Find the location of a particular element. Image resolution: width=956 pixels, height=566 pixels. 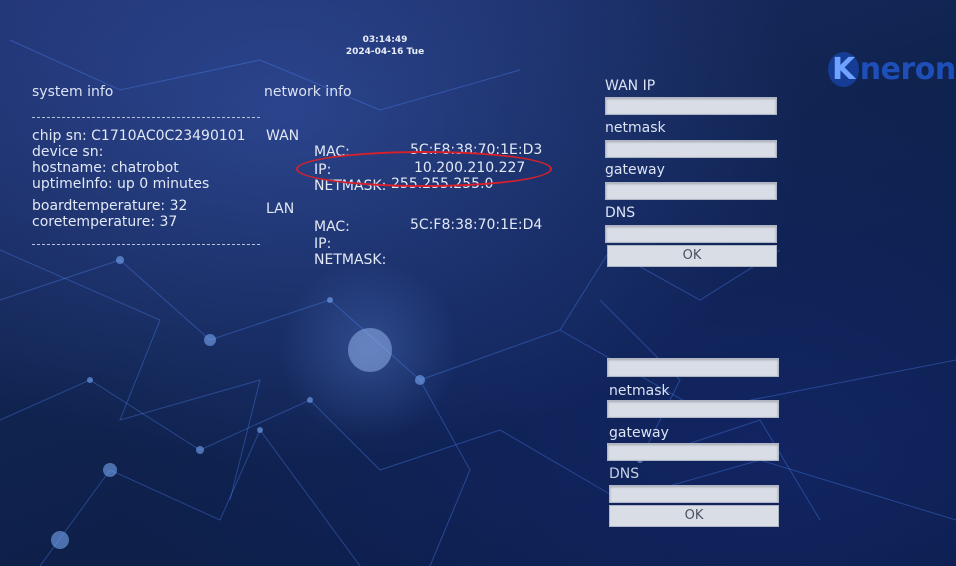

lan-netmask-label: NETMASK: is located at coordinates (350, 260).